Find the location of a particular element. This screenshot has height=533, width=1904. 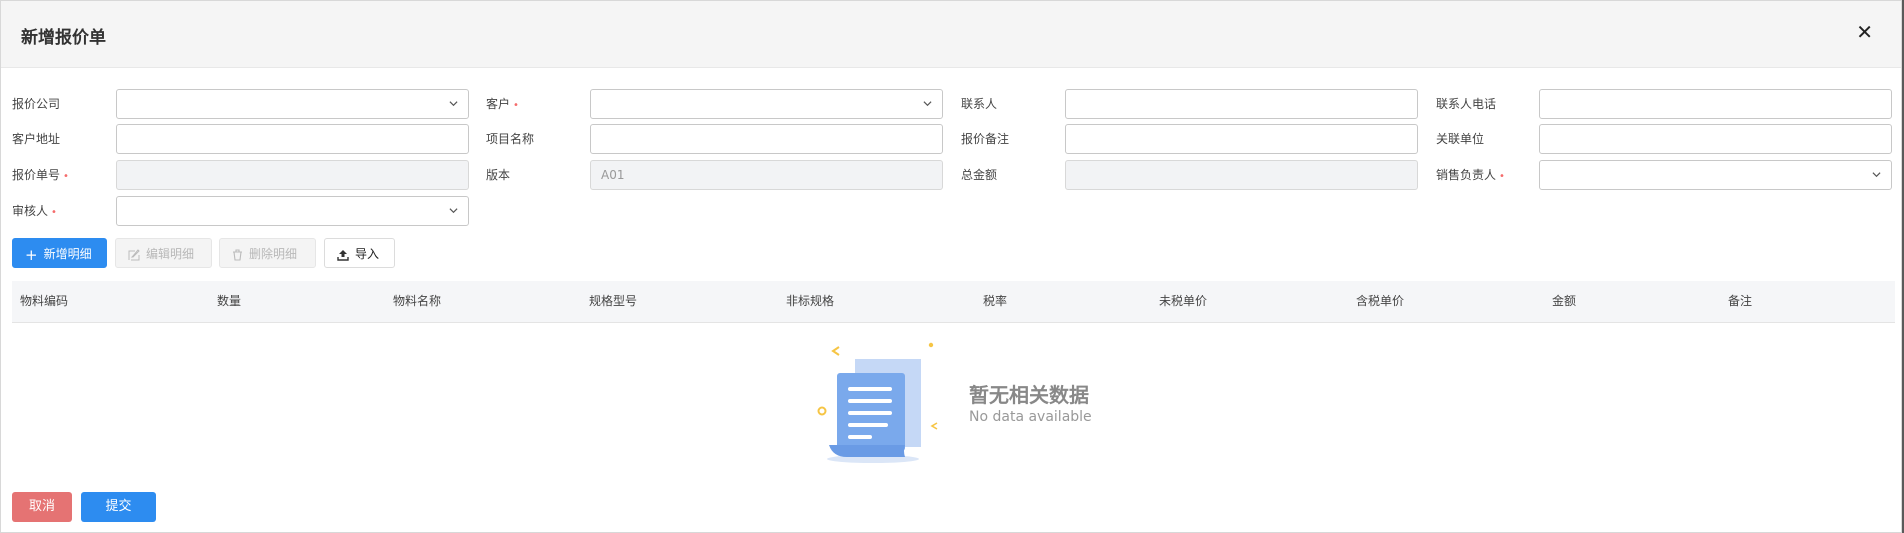

reviewer-select is located at coordinates (292, 211).